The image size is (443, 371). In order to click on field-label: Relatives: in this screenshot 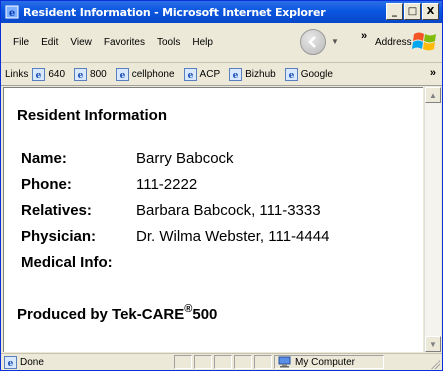, I will do `click(56, 210)`.